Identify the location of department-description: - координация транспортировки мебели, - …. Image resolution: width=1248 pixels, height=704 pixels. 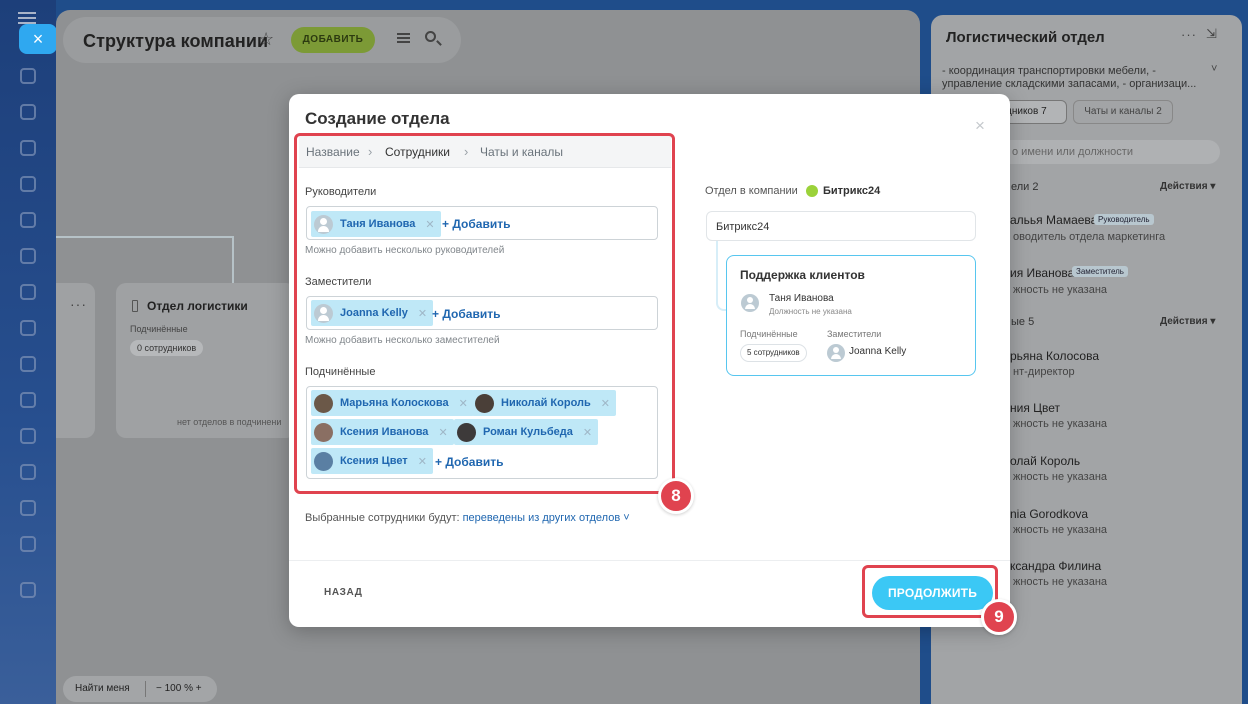
(1069, 77).